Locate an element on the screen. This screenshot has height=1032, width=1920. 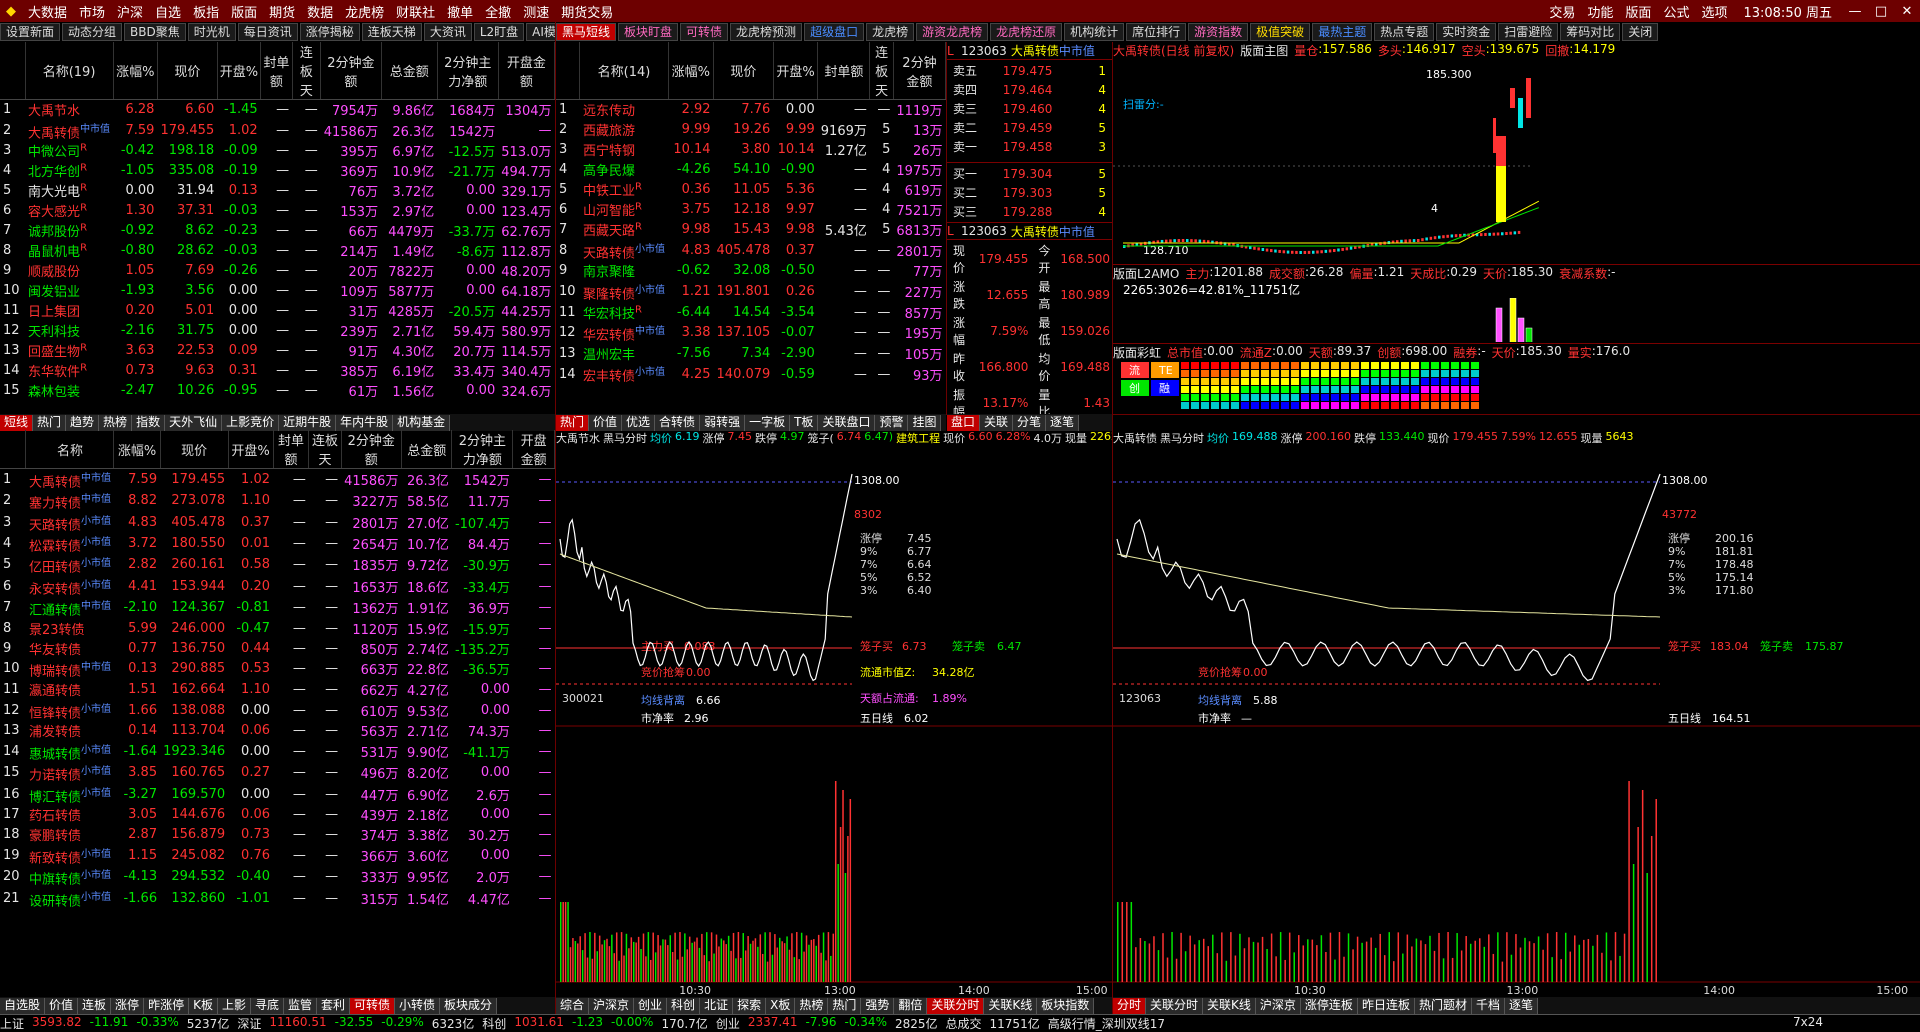
tab-tabsMid2: 关联分时 is located at coordinates (956, 1005).